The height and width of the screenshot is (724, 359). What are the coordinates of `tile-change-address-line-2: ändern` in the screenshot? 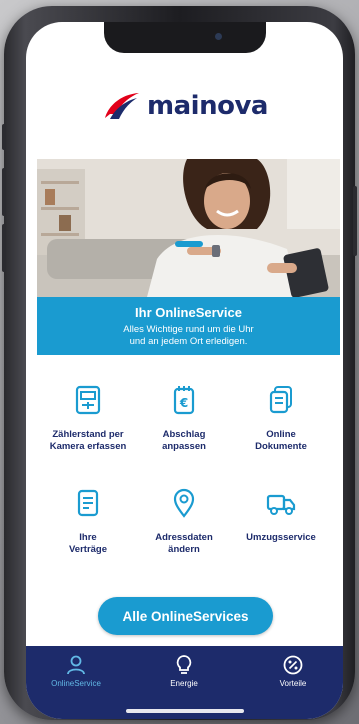 It's located at (184, 549).